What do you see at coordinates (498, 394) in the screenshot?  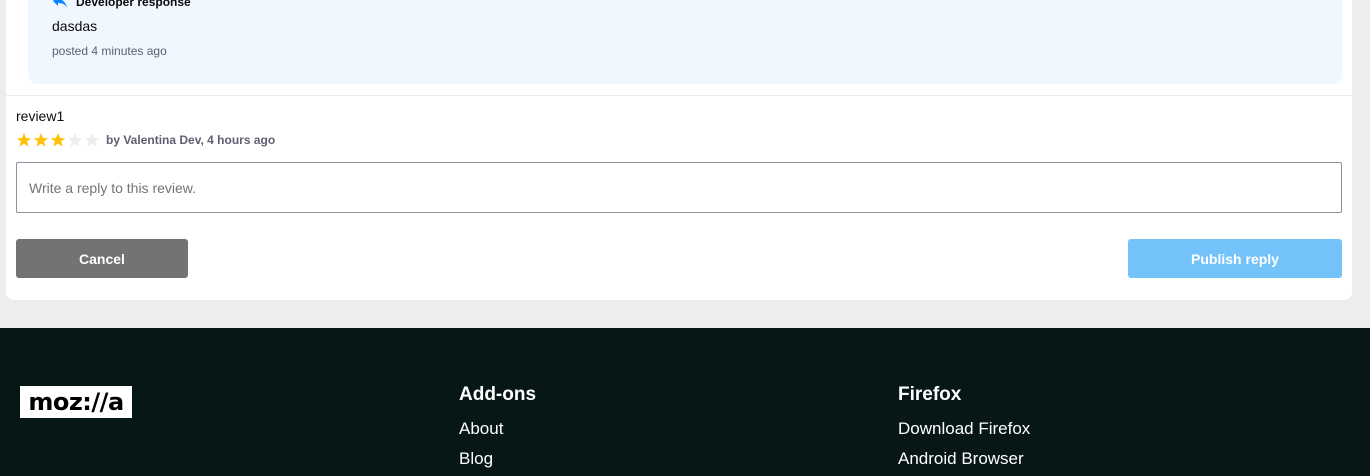 I see `footer-heading-addons: Add-ons` at bounding box center [498, 394].